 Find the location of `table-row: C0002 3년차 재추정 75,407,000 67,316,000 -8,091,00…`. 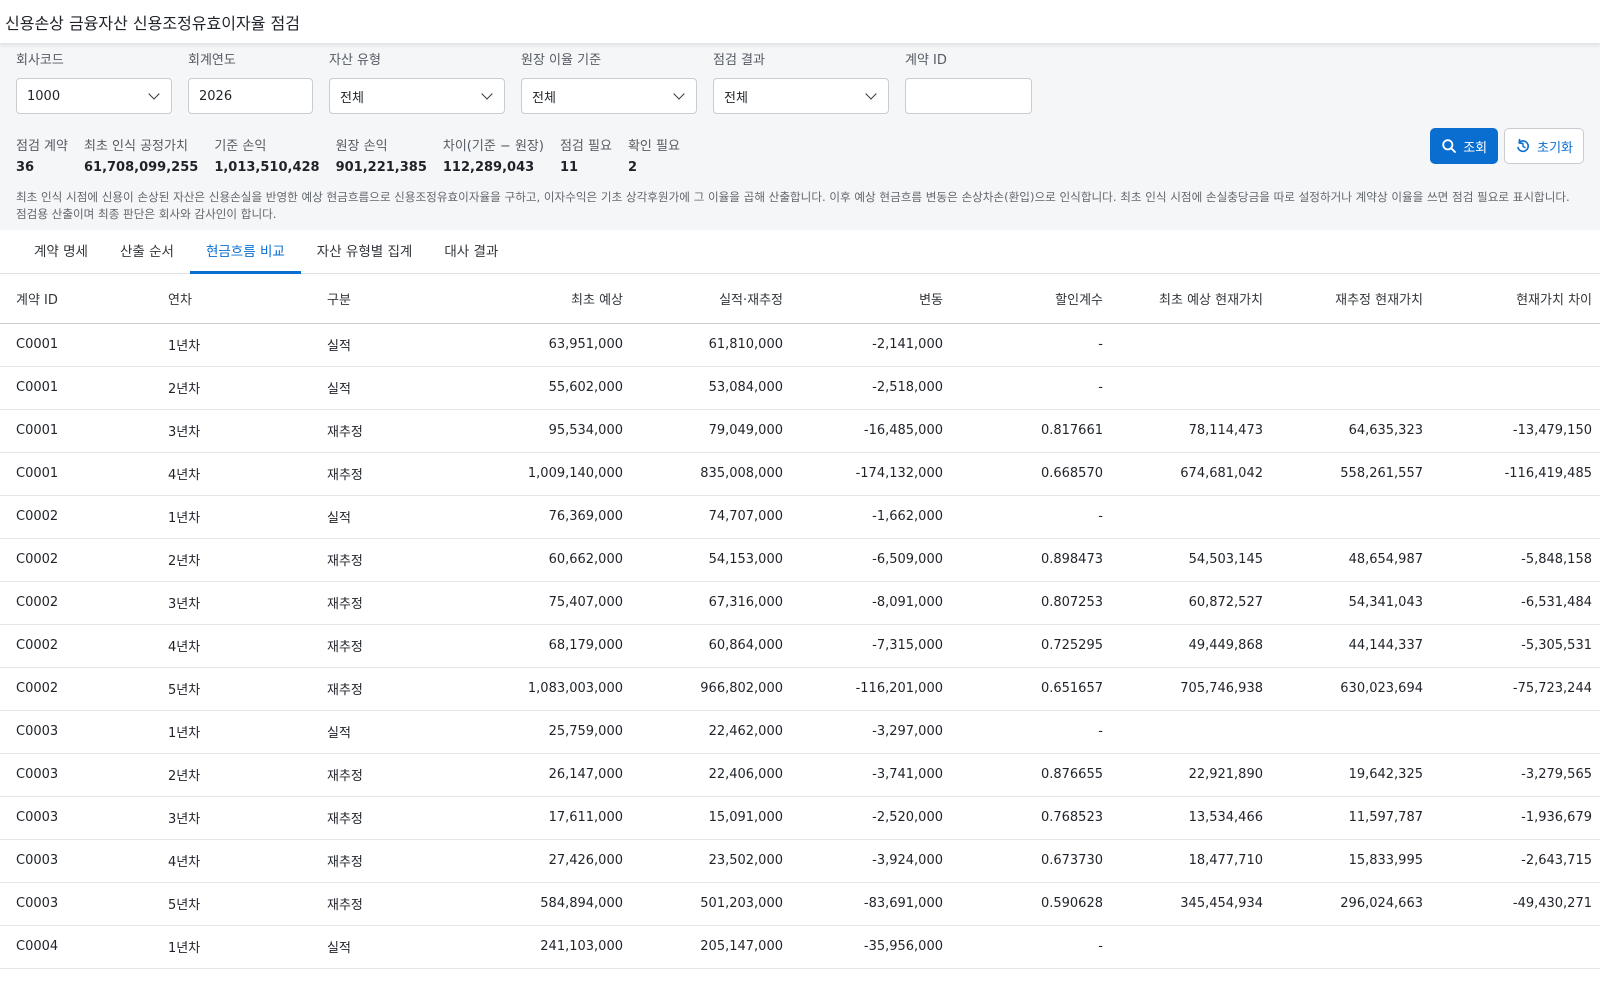

table-row: C0002 3년차 재추정 75,407,000 67,316,000 -8,091,00… is located at coordinates (800, 603).